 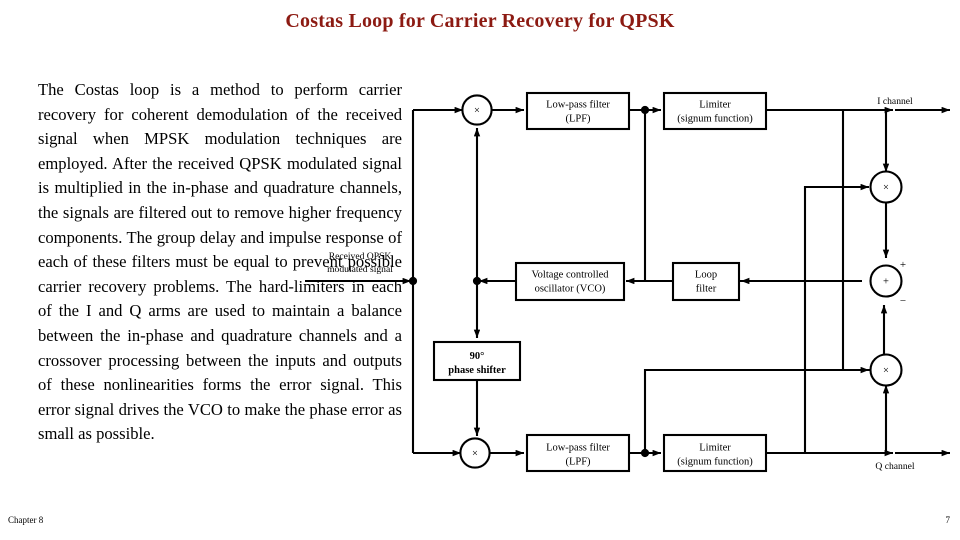 I want to click on block-lpf-bottom-label-1: Low-pass filter, so click(x=578, y=447).